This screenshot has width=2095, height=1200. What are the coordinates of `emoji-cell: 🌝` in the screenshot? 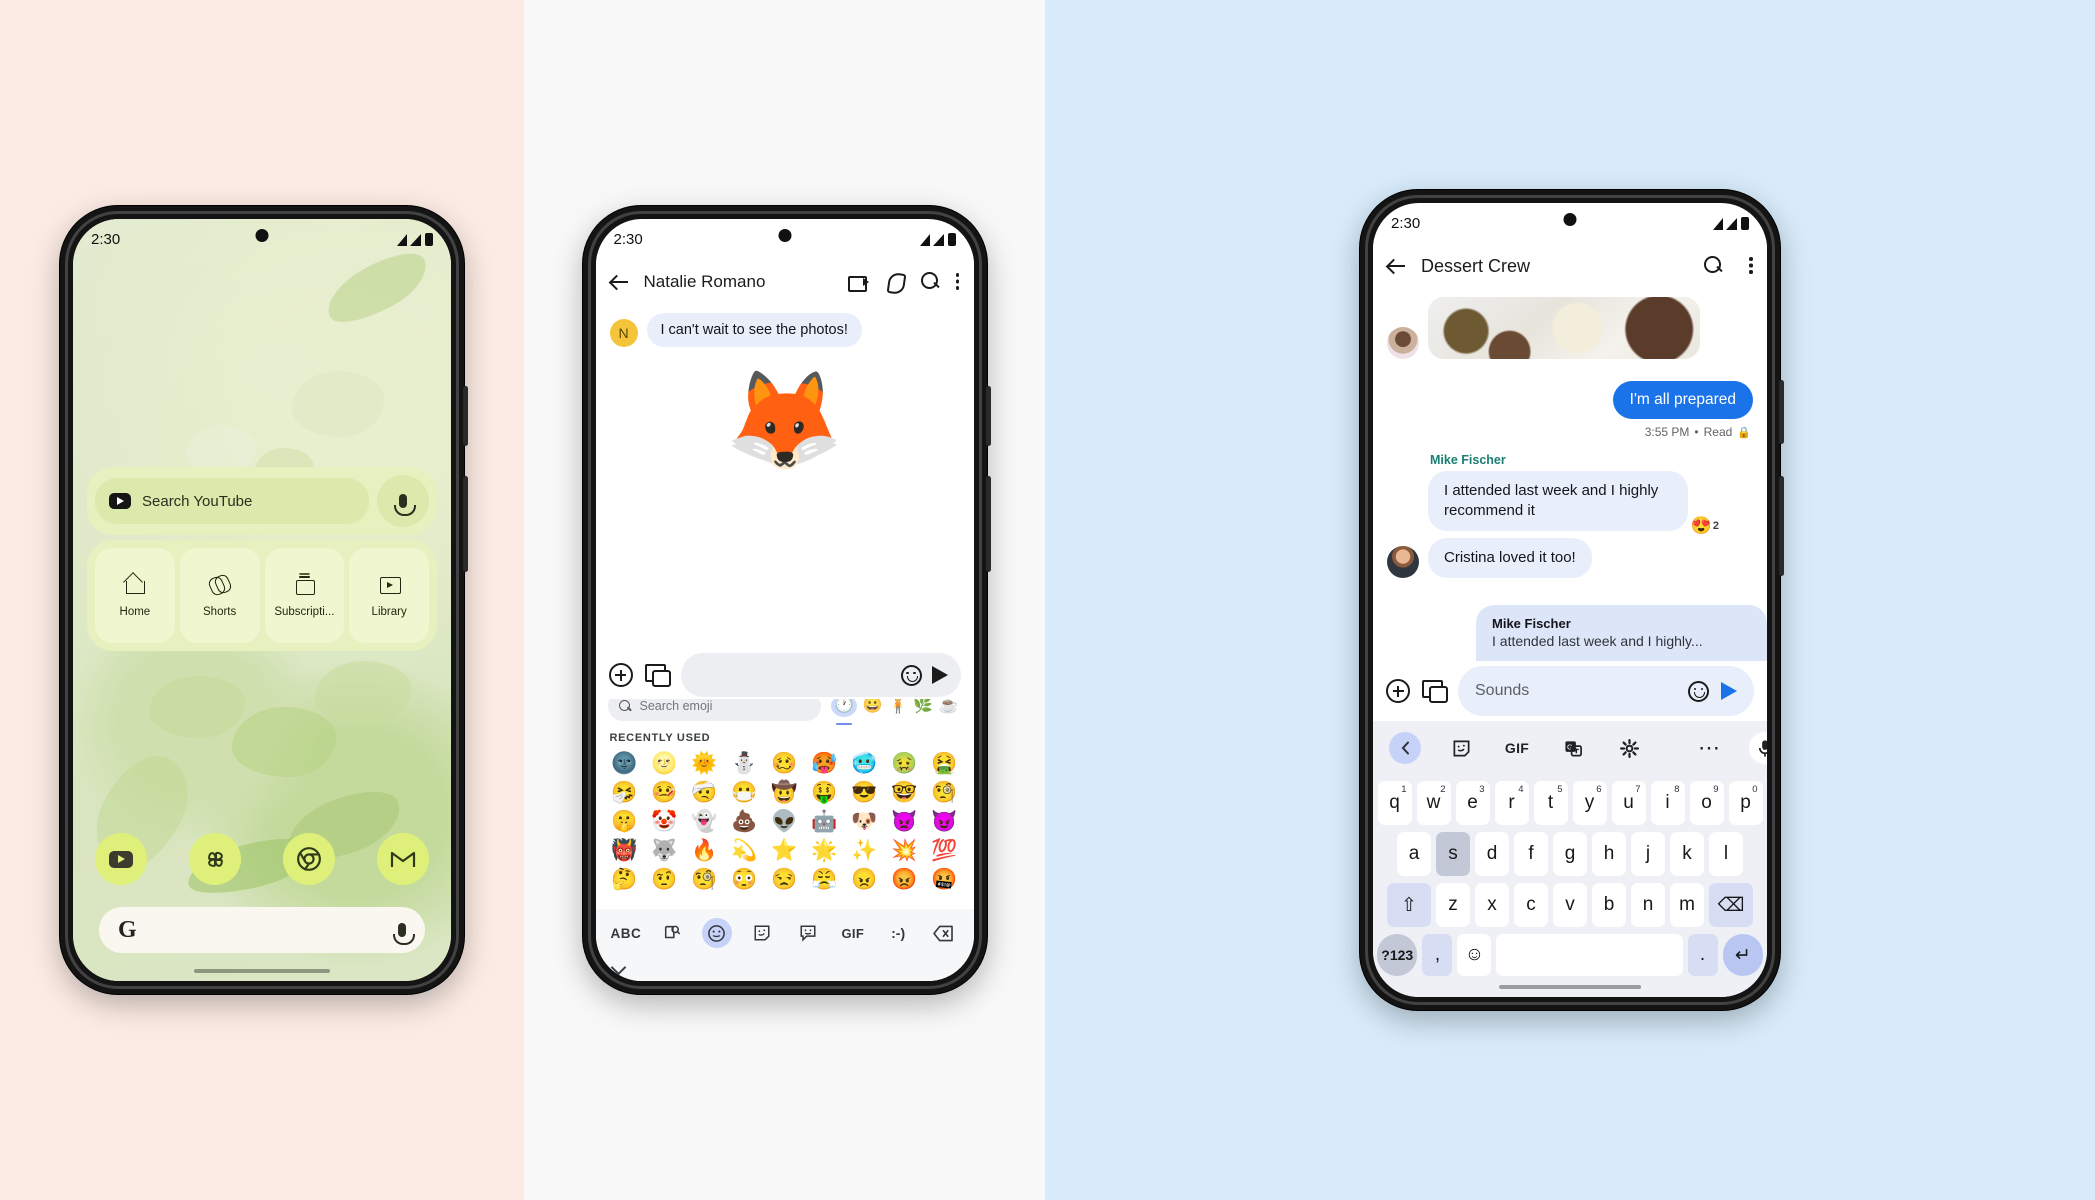 It's located at (665, 763).